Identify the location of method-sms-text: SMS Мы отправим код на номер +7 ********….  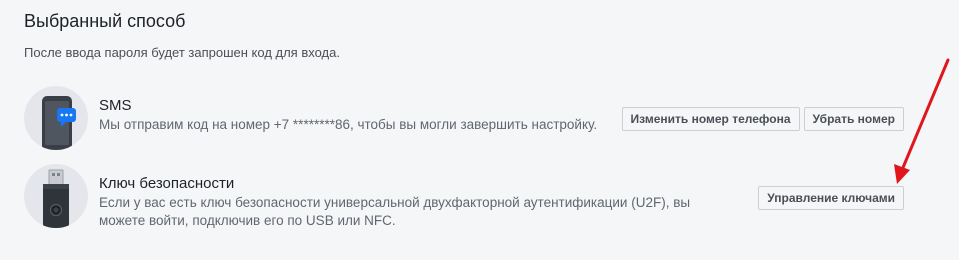
(348, 115).